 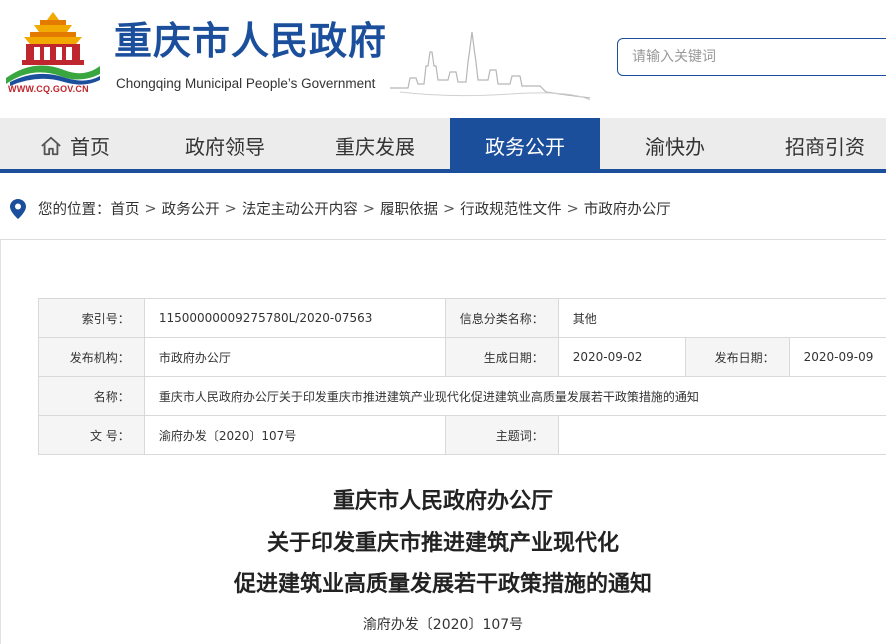 What do you see at coordinates (721, 435) in the screenshot?
I see `subject-value` at bounding box center [721, 435].